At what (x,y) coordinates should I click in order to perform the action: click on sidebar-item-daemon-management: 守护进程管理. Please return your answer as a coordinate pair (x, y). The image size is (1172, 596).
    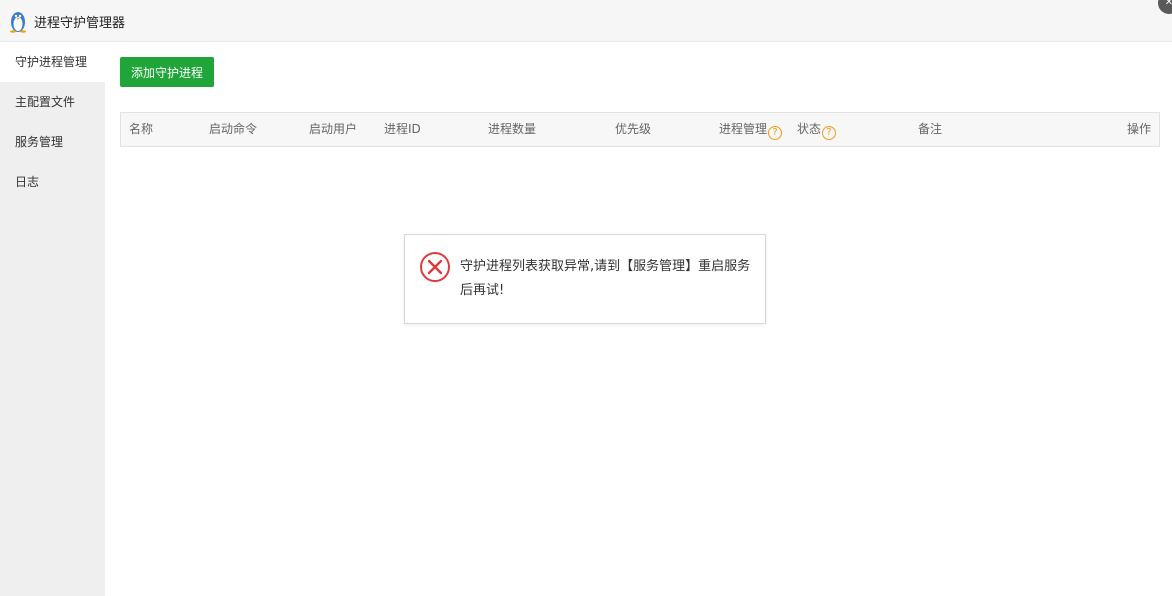
    Looking at the image, I should click on (52, 62).